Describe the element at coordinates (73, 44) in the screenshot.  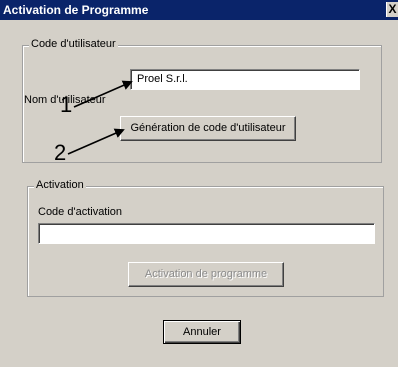
I see `user-code-legend: Code d'utilisateur` at that location.